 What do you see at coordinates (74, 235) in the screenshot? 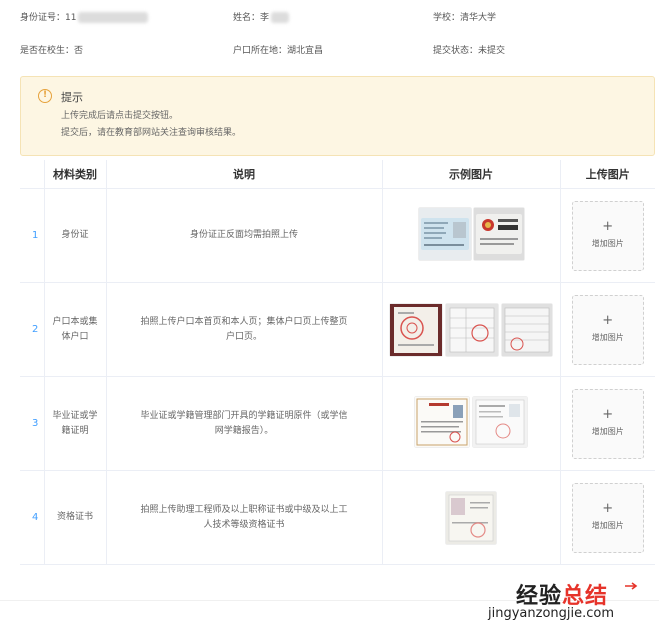
I see `row-category: 身份证` at bounding box center [74, 235].